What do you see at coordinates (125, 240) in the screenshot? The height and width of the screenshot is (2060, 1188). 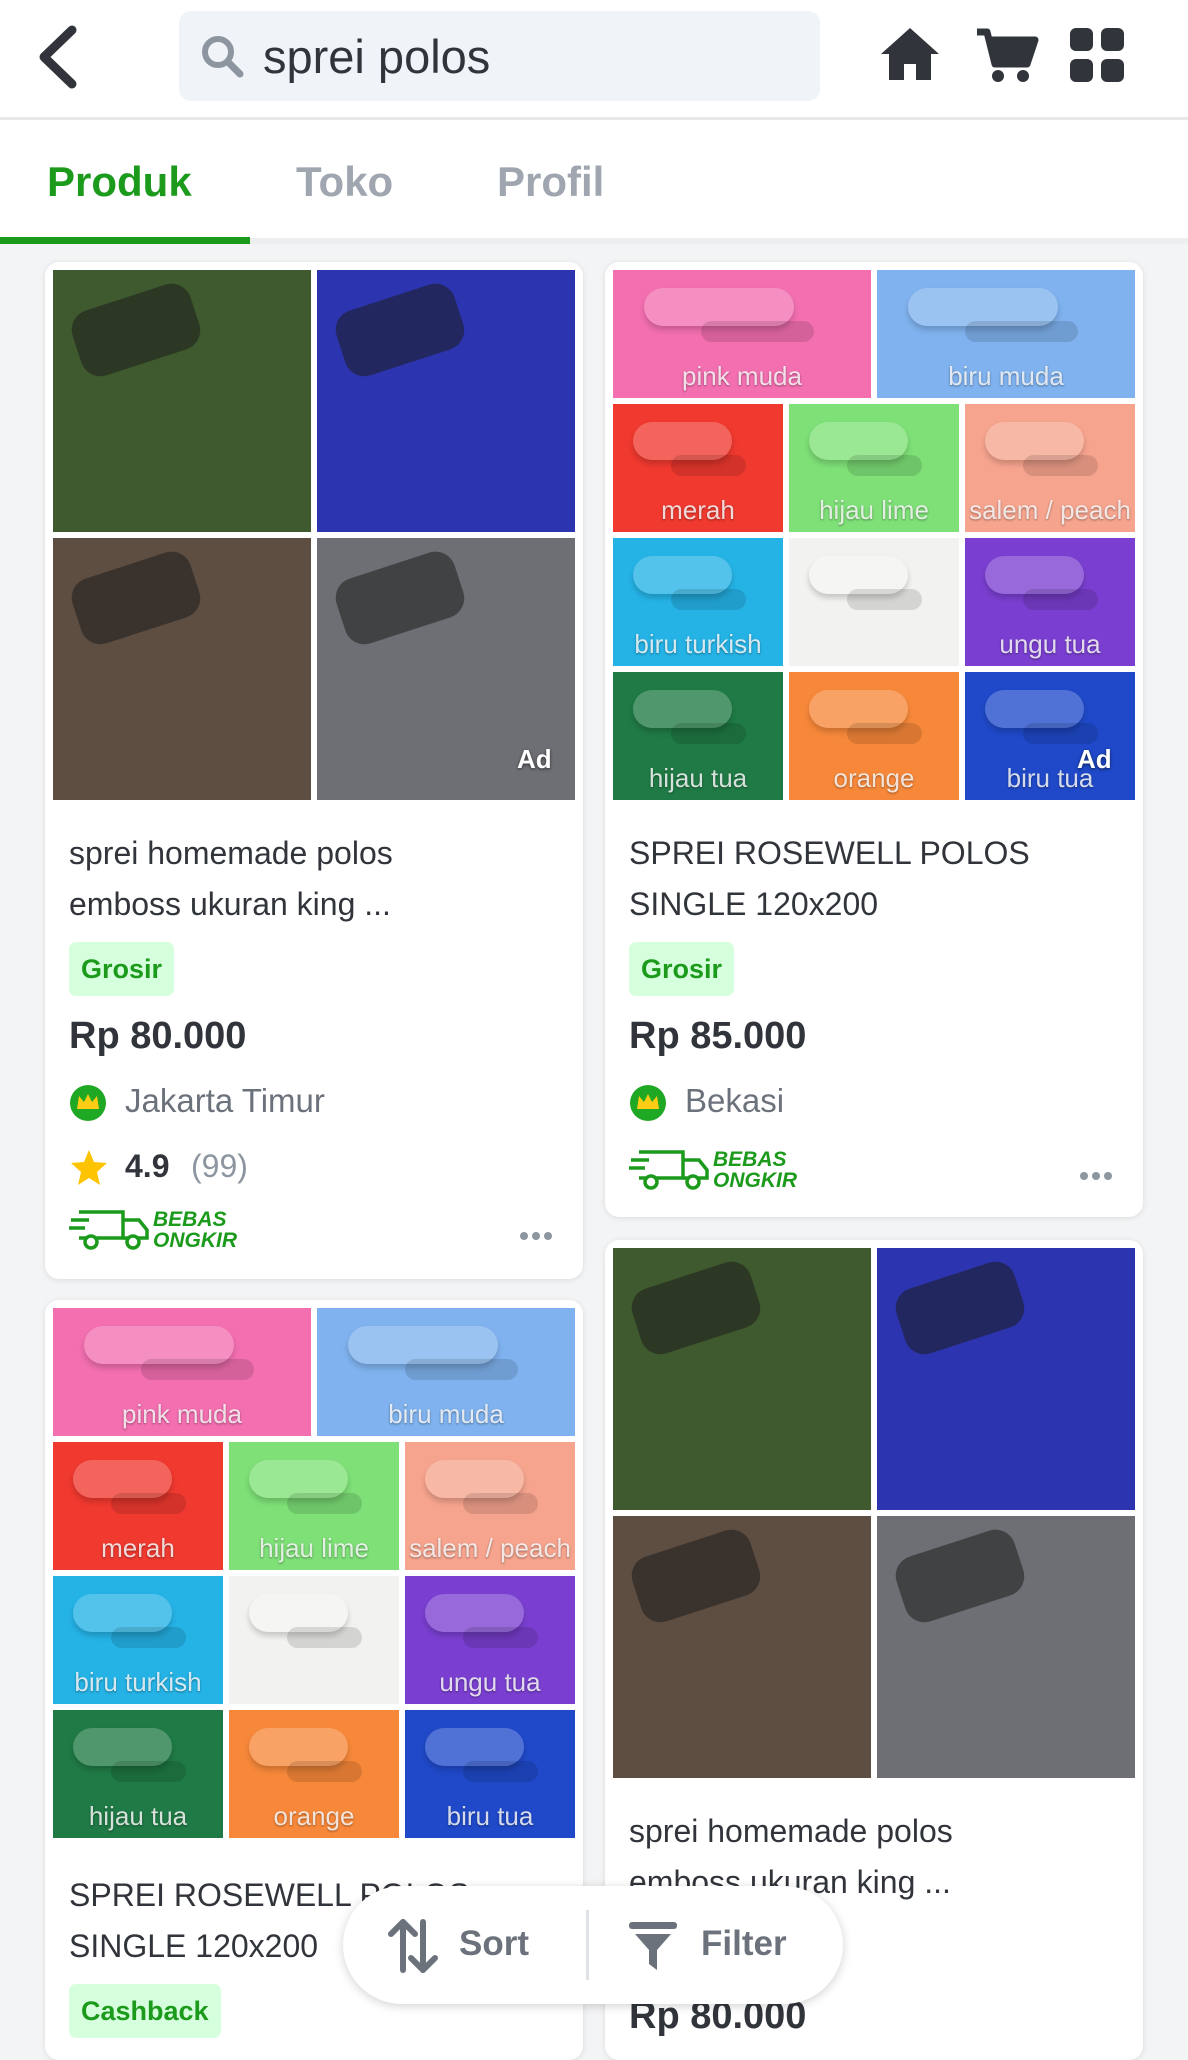 I see `active-tab-indicator` at bounding box center [125, 240].